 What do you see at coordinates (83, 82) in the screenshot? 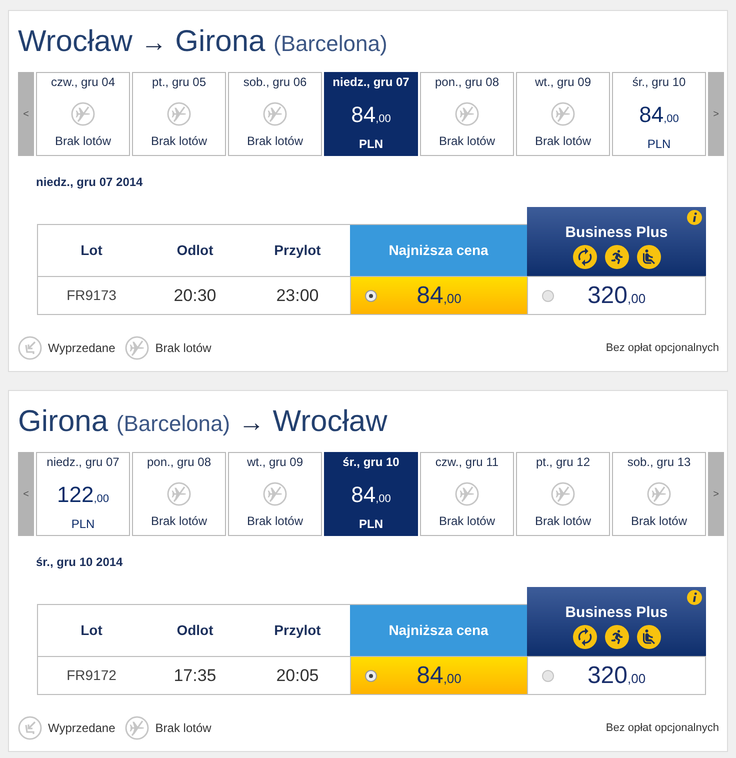
I see `date-label: czw., gru 04` at bounding box center [83, 82].